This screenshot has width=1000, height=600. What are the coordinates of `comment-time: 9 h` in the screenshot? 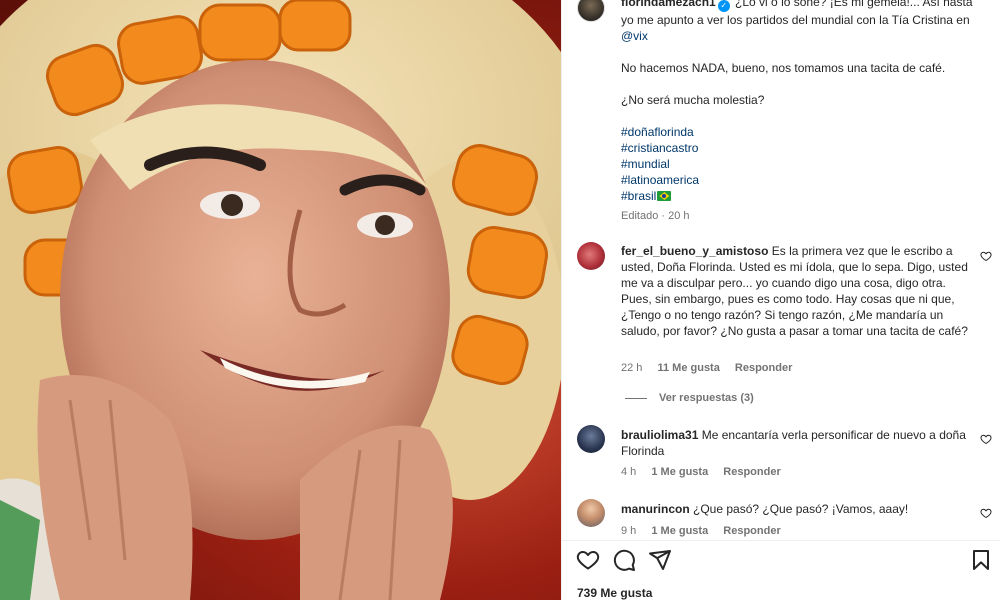 It's located at (628, 531).